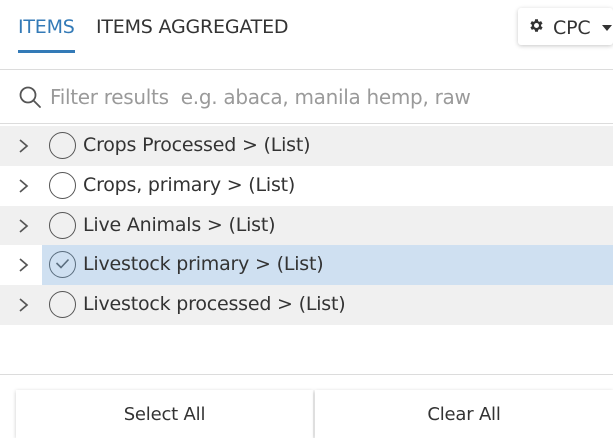 The width and height of the screenshot is (613, 438). Describe the element at coordinates (197, 145) in the screenshot. I see `list-item-label: Crops Processed > (List)` at that location.